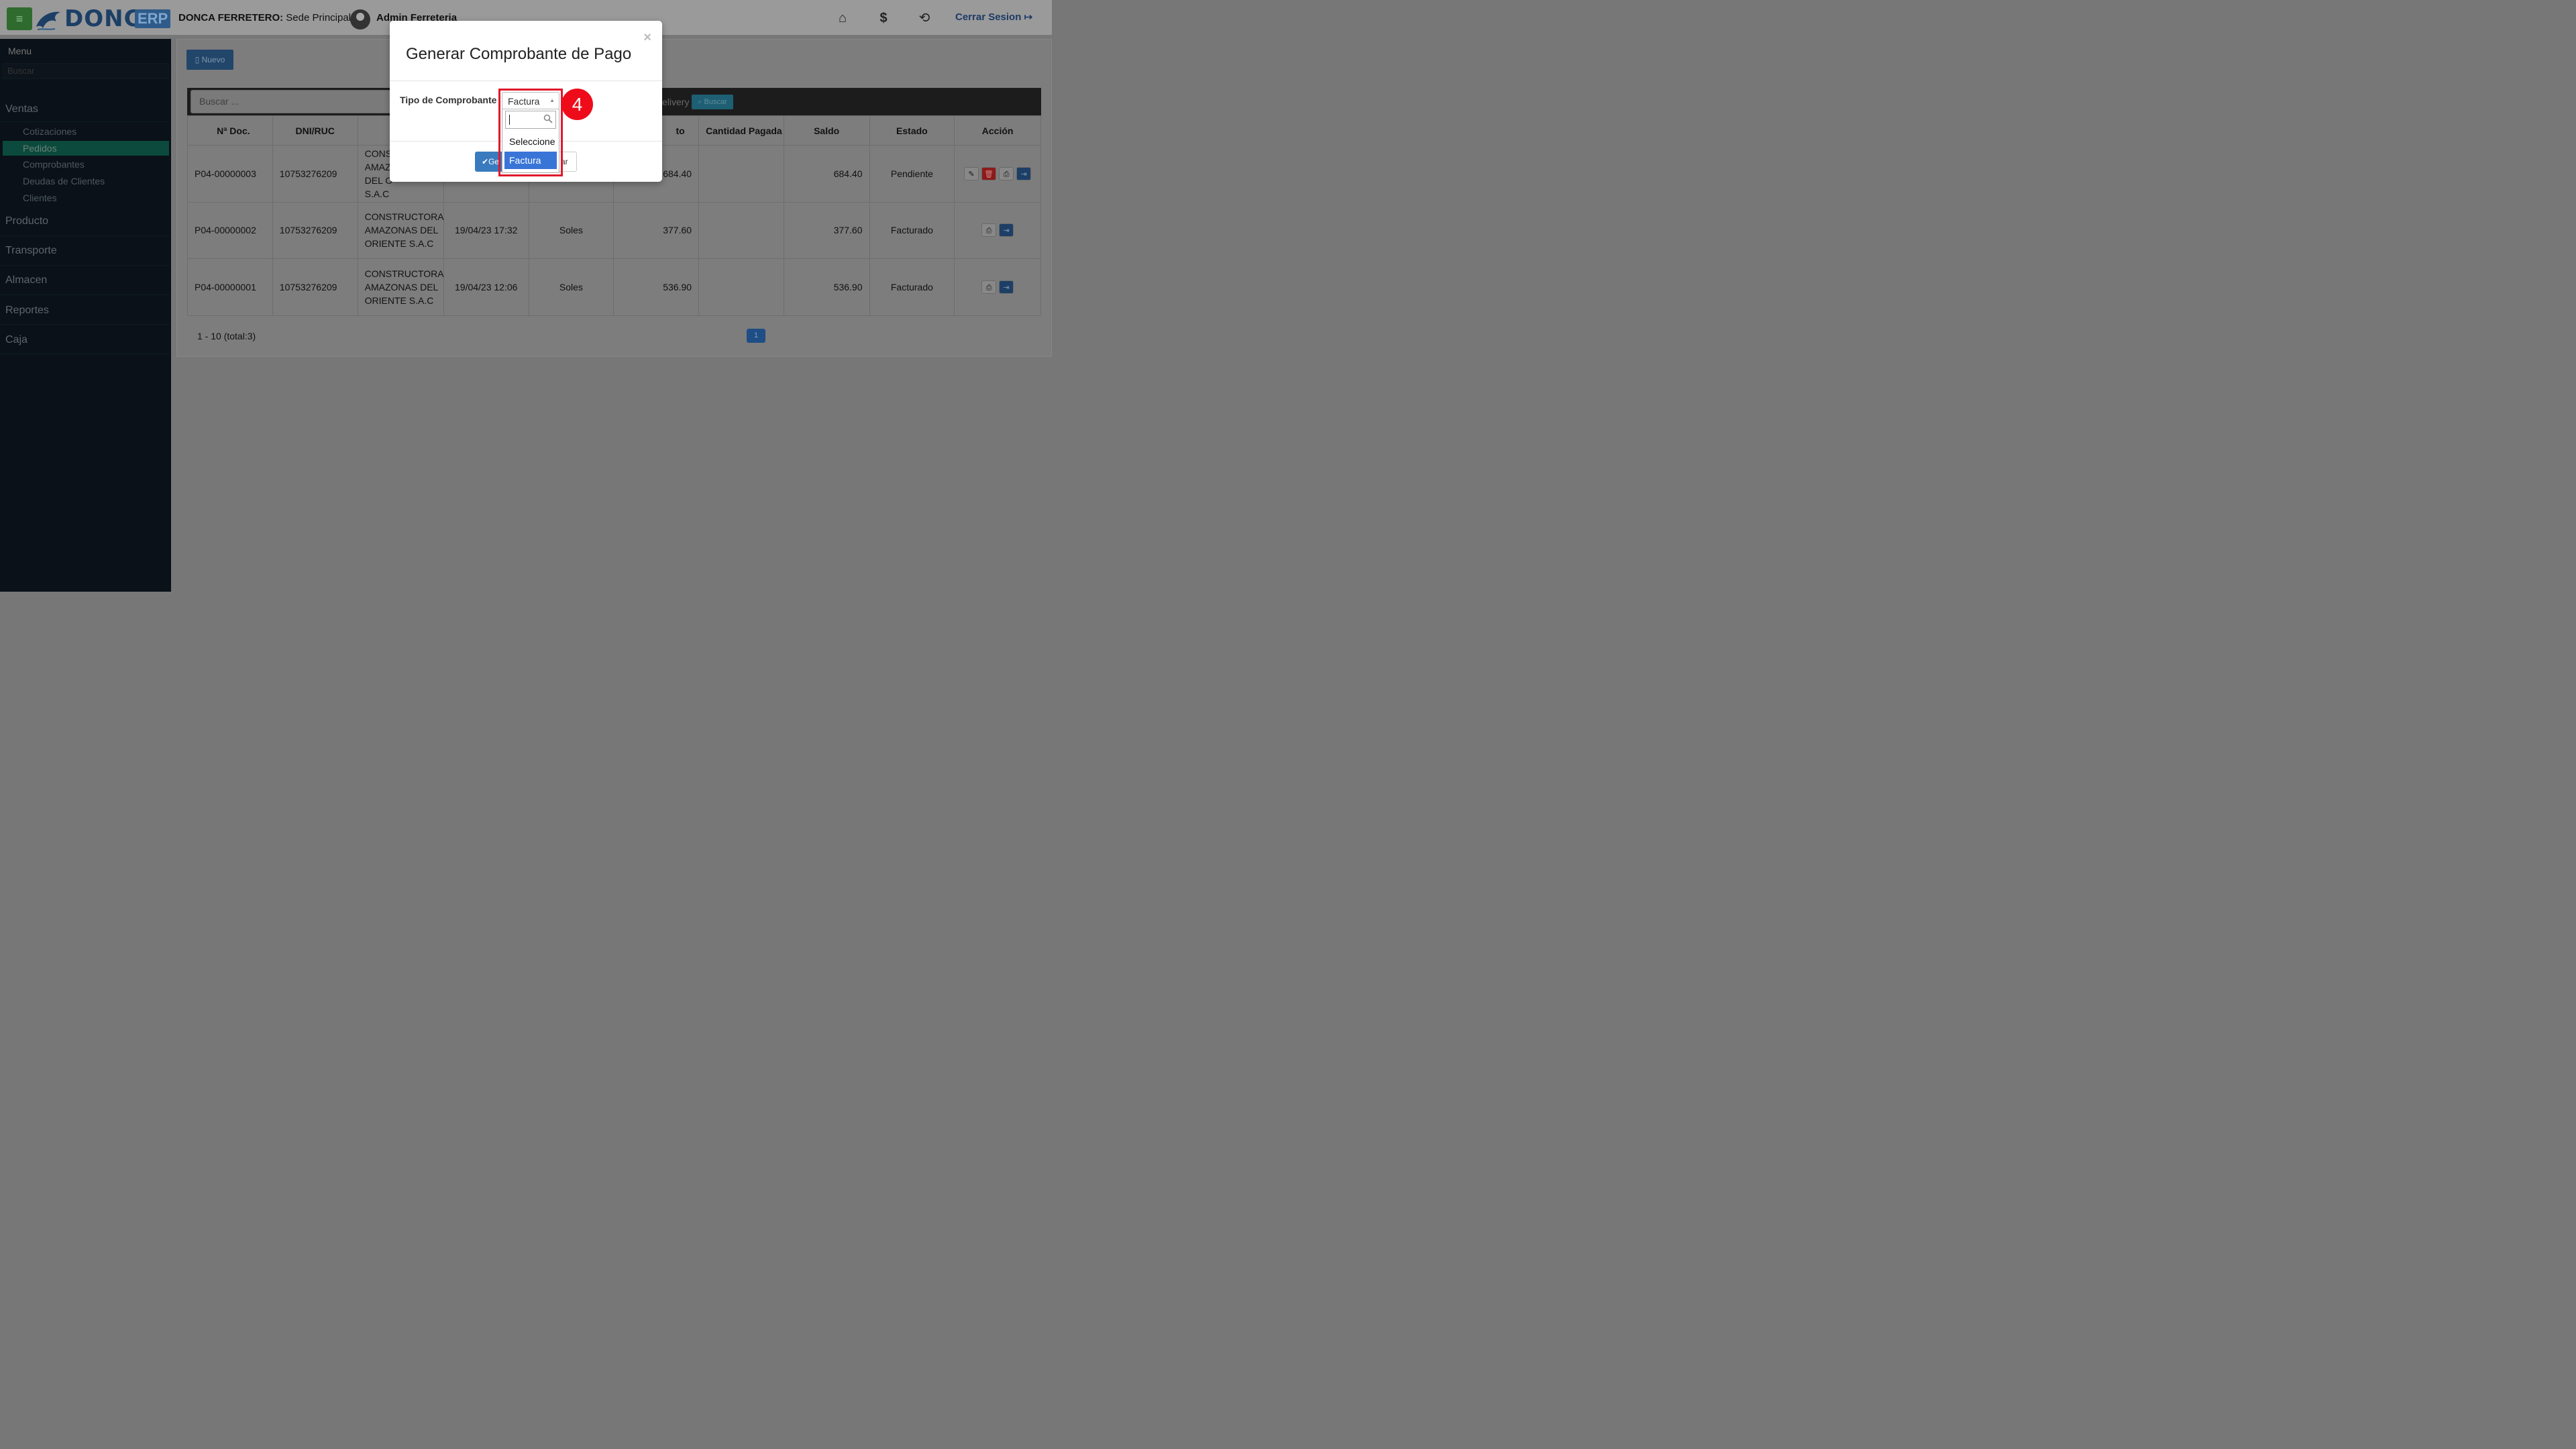 This screenshot has height=1449, width=2576. I want to click on sidebar-section-reportes: Reportes, so click(85, 310).